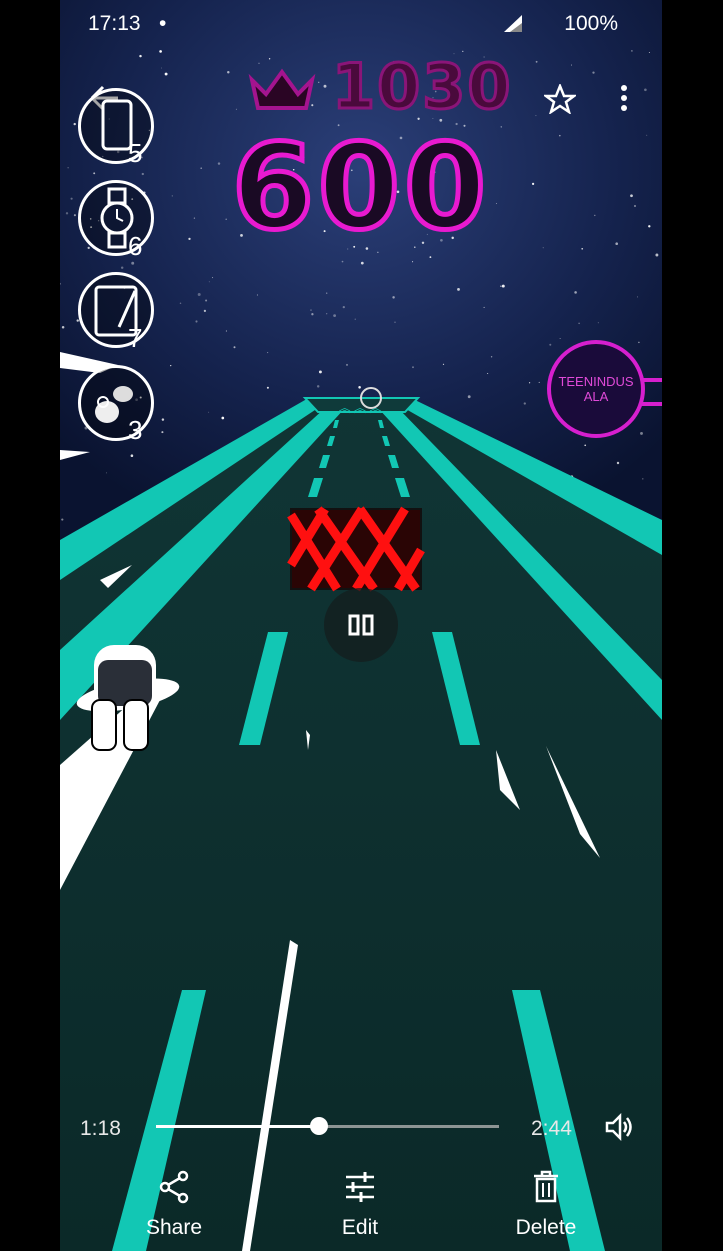 This screenshot has width=723, height=1251. I want to click on delete-button: Delete, so click(546, 1205).